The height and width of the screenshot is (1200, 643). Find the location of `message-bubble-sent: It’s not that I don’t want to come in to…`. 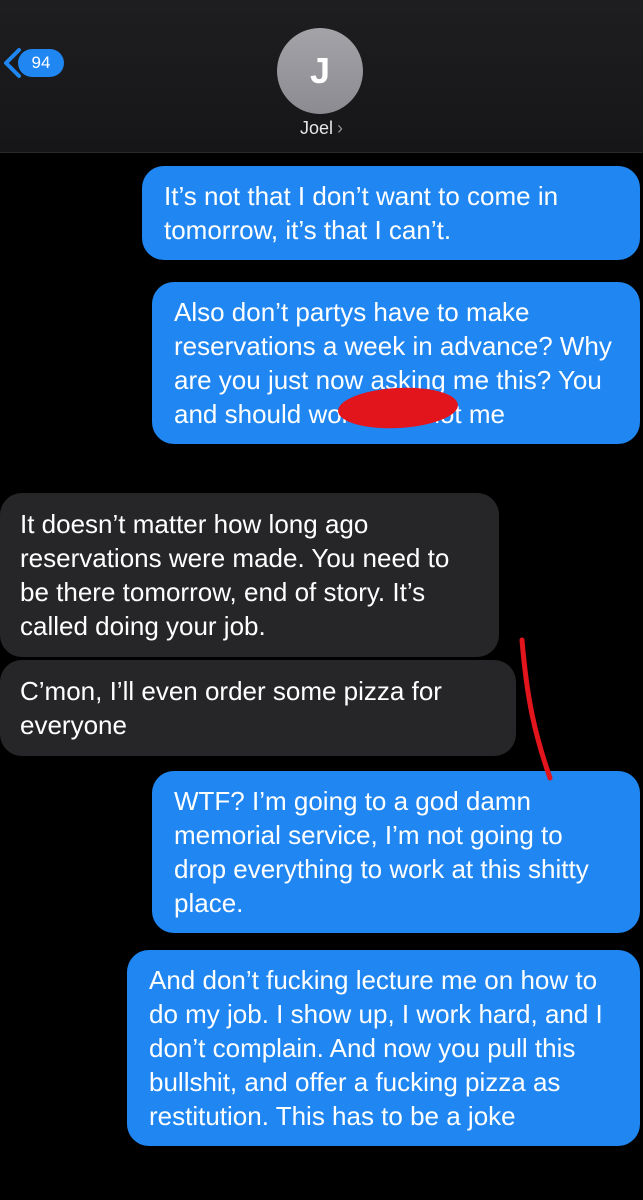

message-bubble-sent: It’s not that I don’t want to come in to… is located at coordinates (391, 213).